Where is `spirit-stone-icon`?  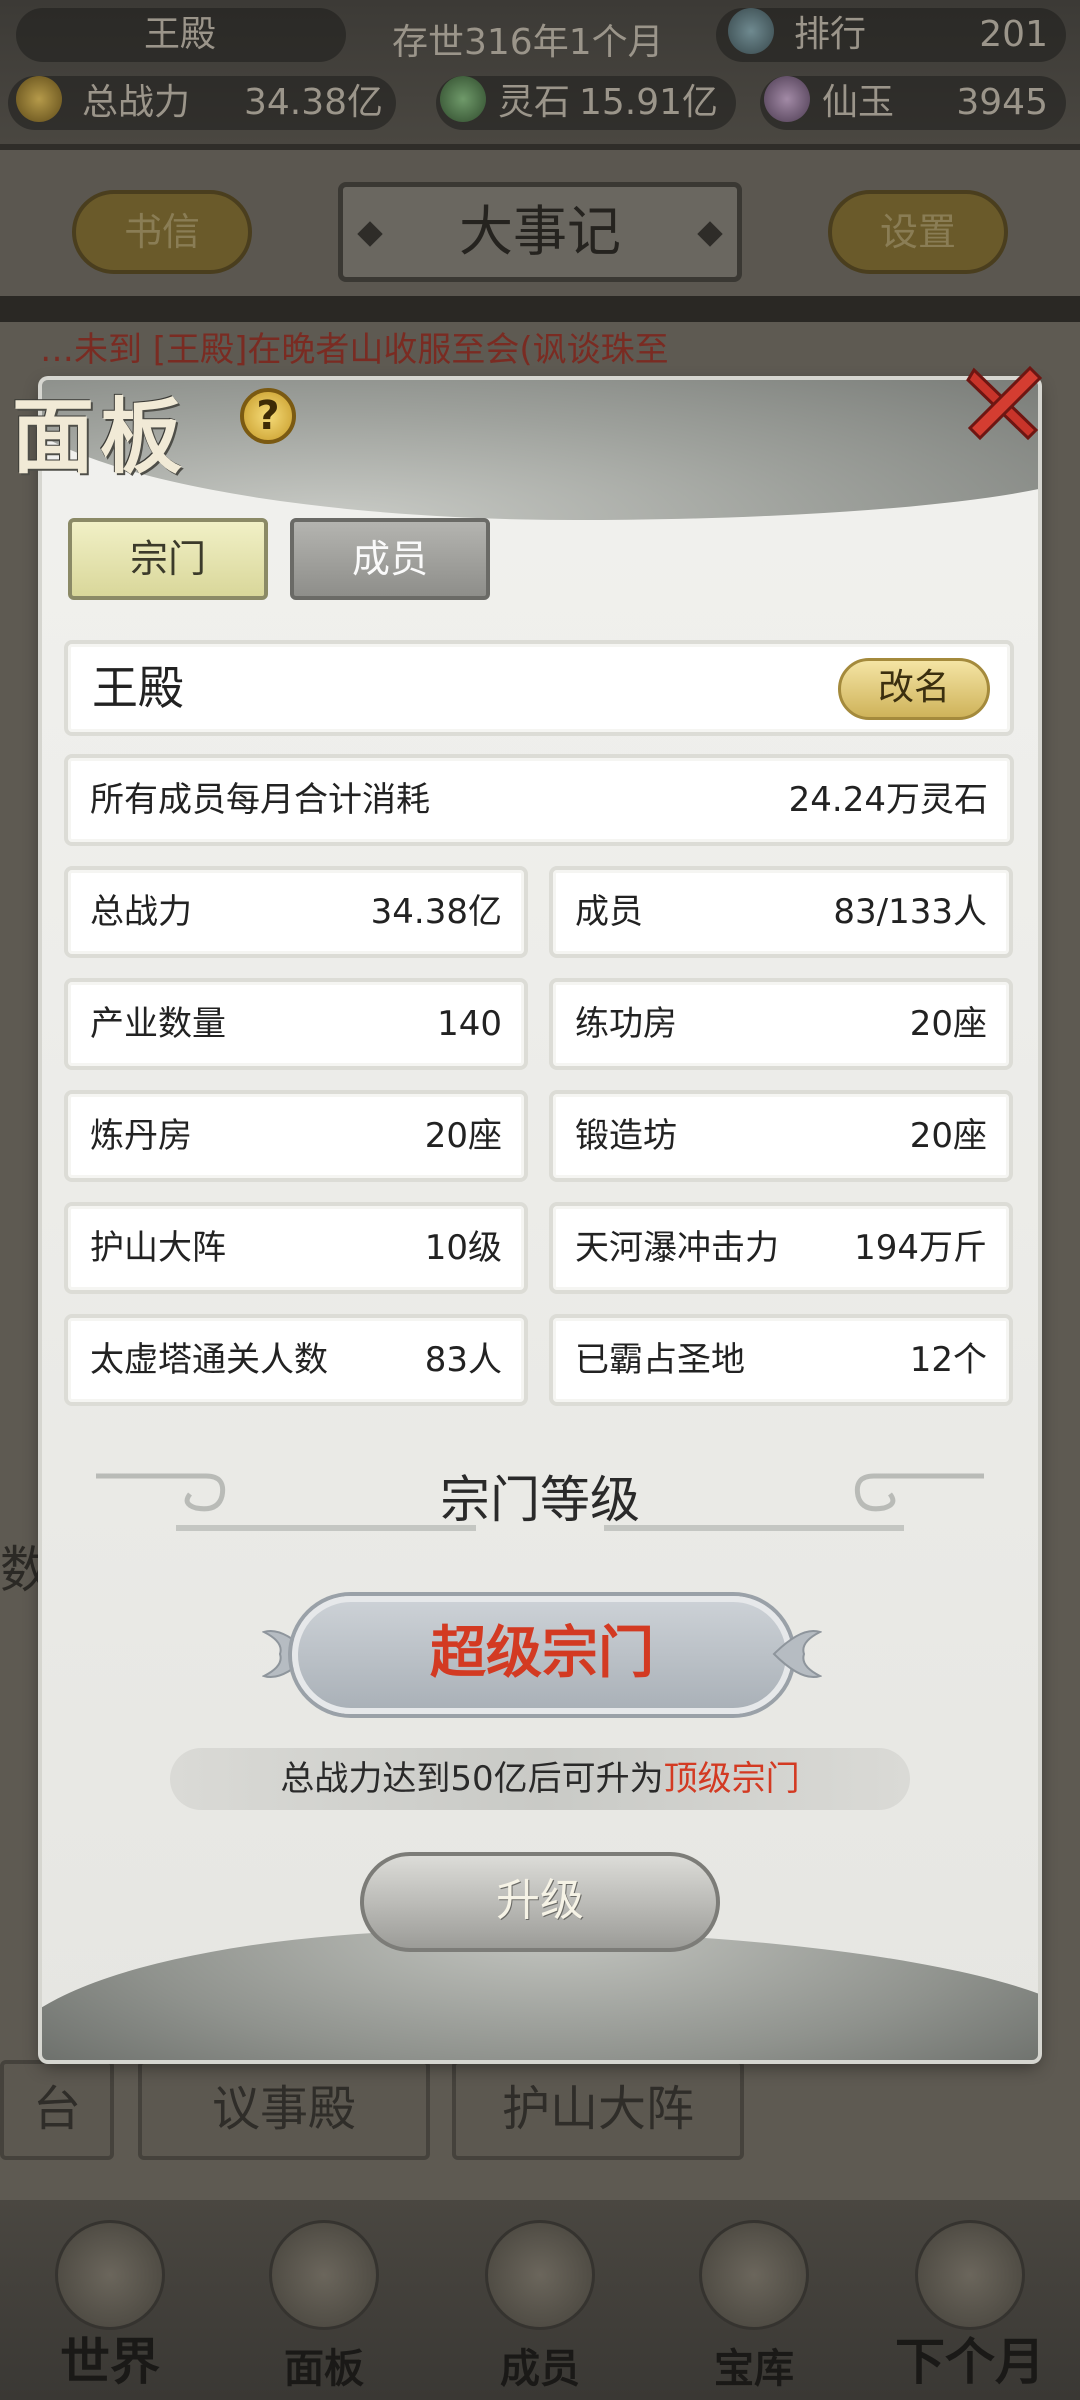 spirit-stone-icon is located at coordinates (463, 99).